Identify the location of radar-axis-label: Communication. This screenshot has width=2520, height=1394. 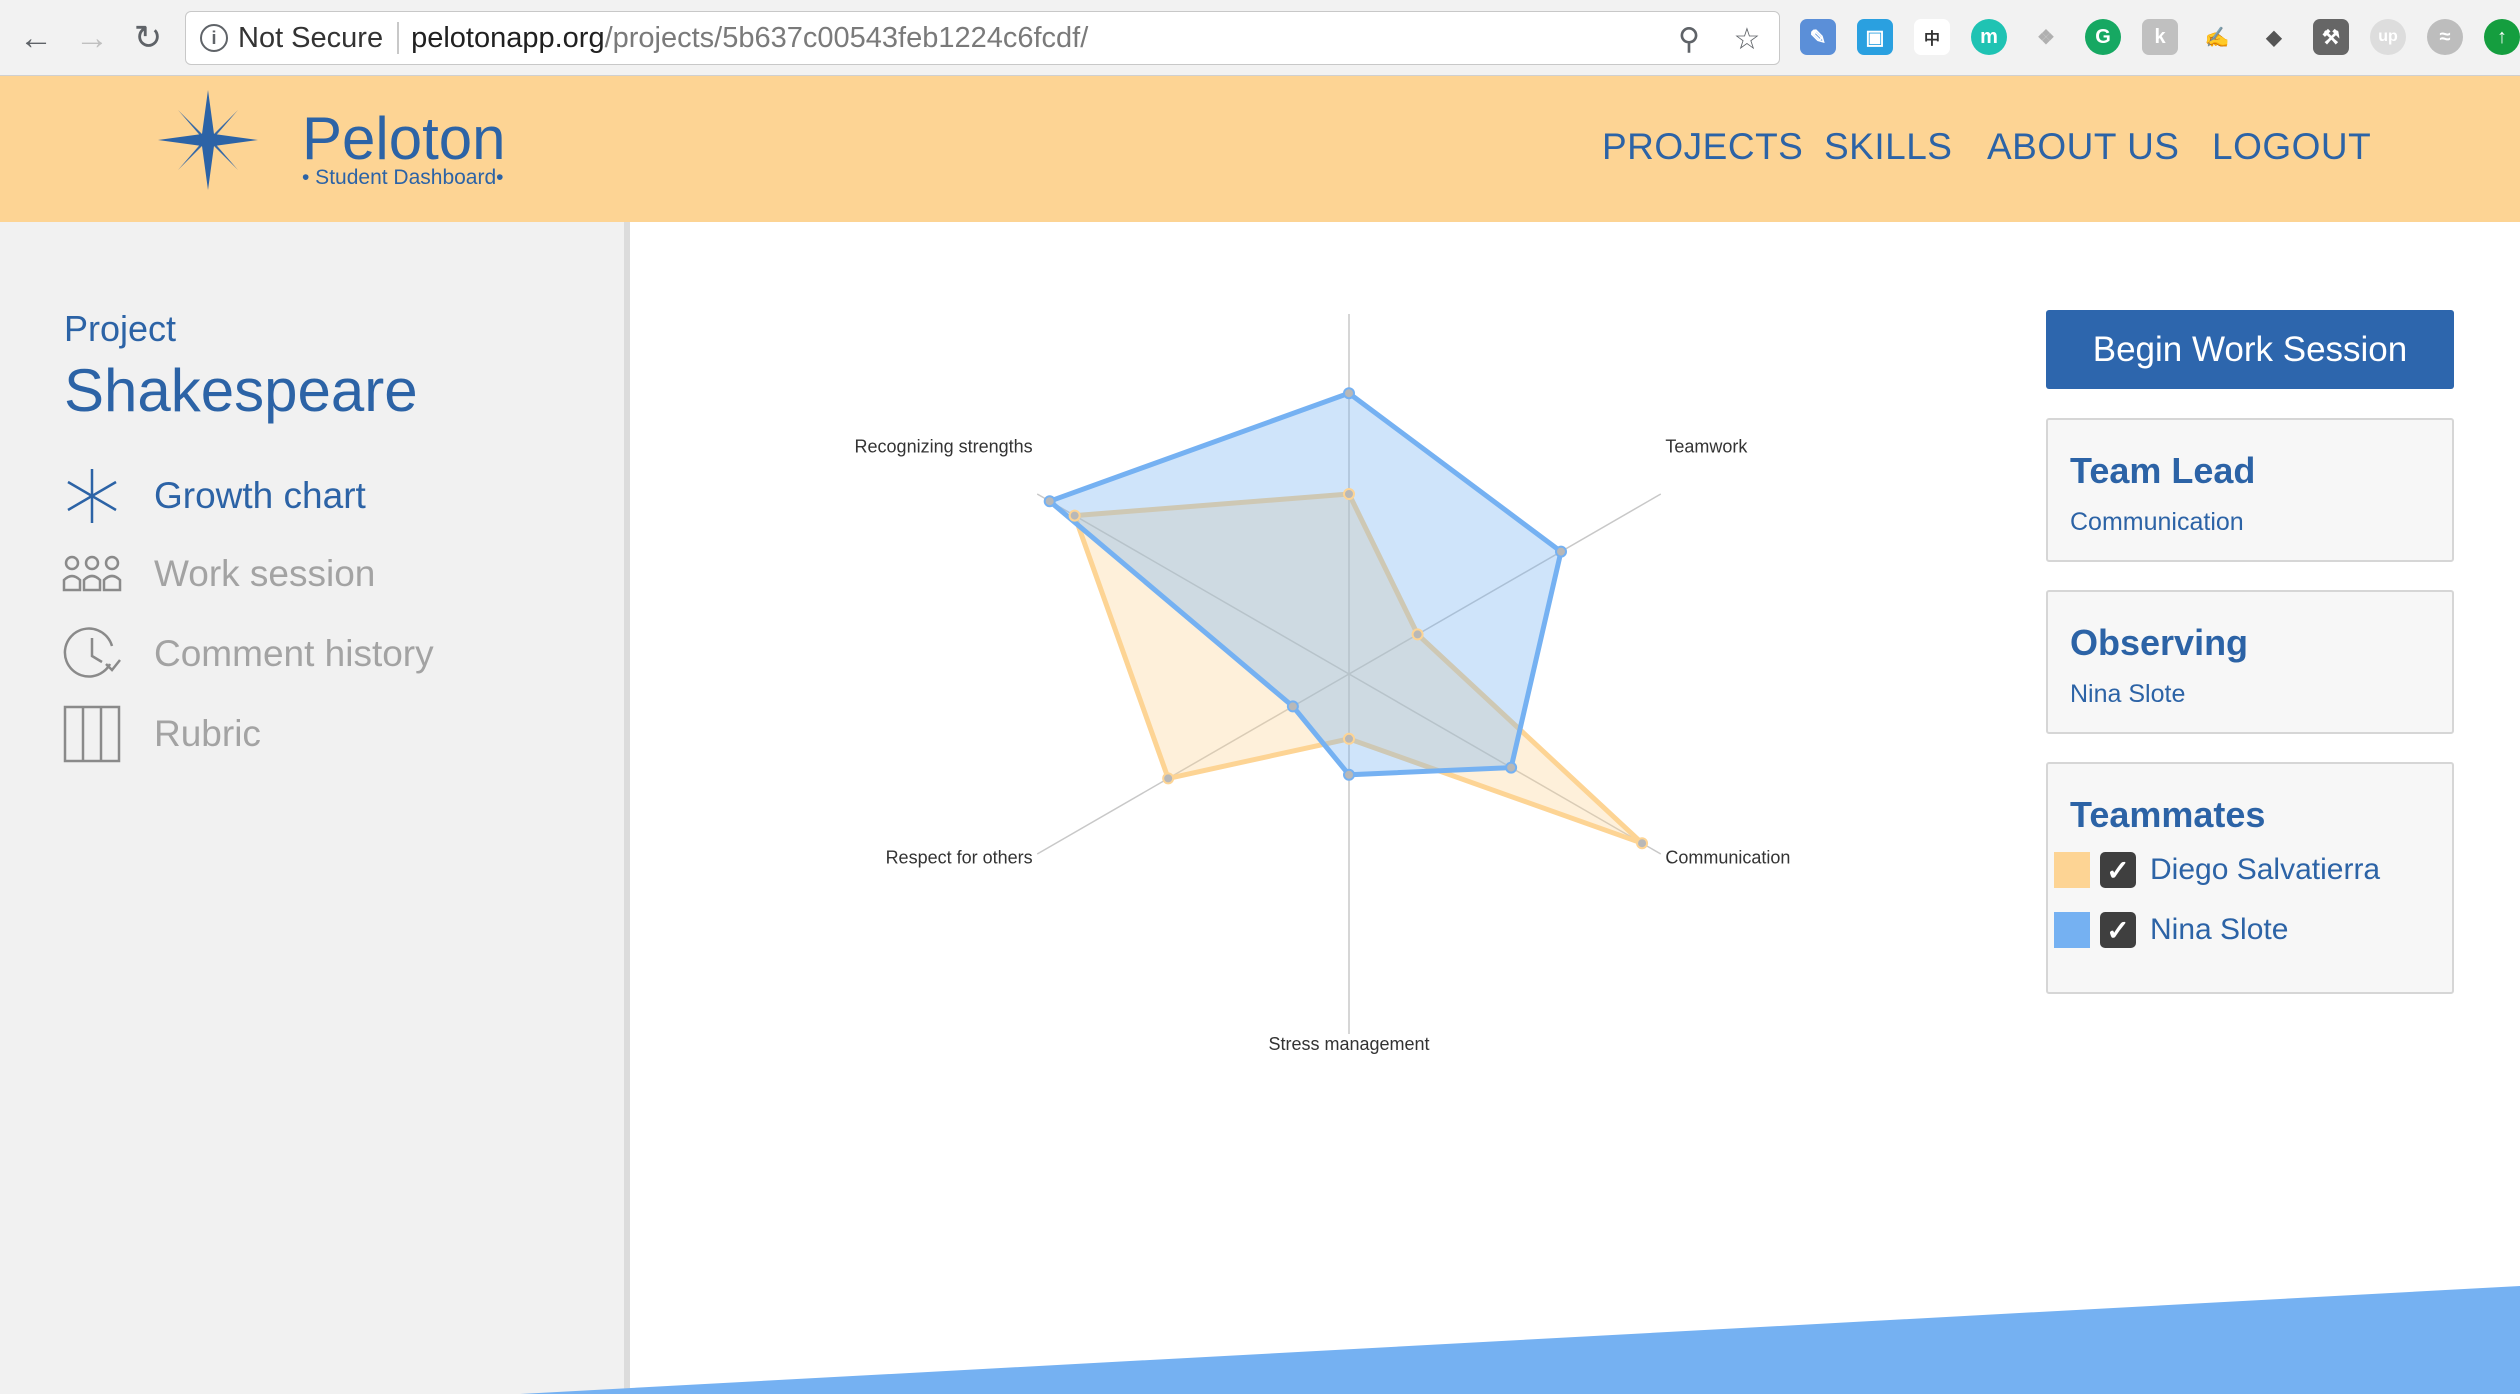
(1727, 858).